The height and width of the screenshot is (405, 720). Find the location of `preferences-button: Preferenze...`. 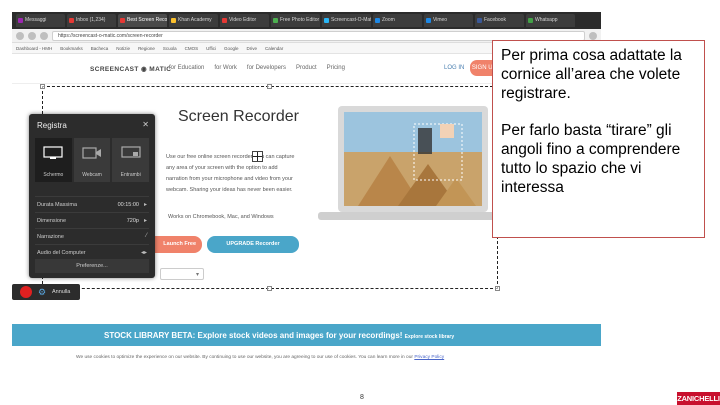

preferences-button: Preferenze... is located at coordinates (92, 266).